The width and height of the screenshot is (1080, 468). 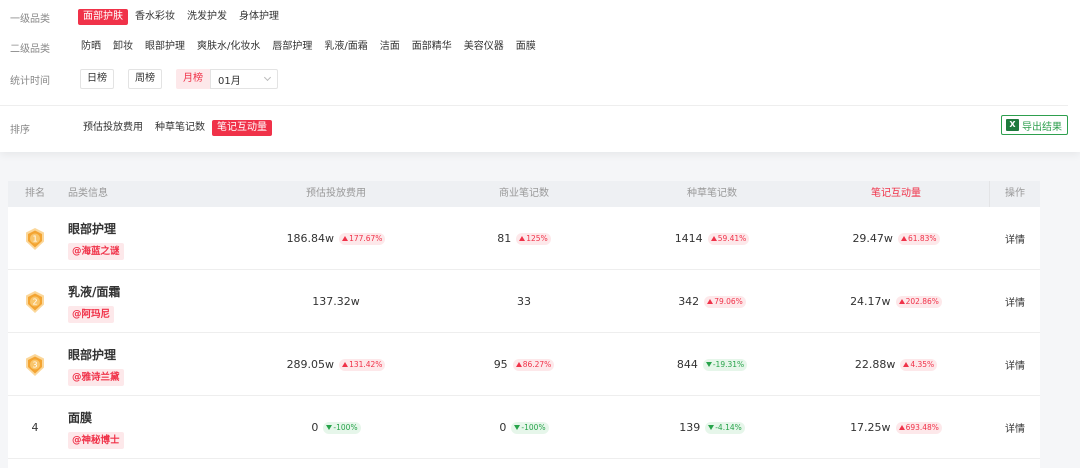 I want to click on level1-option-hair-care: 洗发护发, so click(x=207, y=17).